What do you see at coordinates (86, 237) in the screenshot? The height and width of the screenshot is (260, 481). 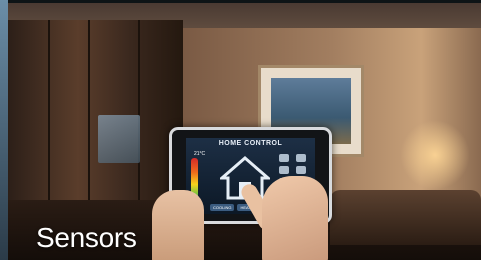 I see `caption-title: Sensors` at bounding box center [86, 237].